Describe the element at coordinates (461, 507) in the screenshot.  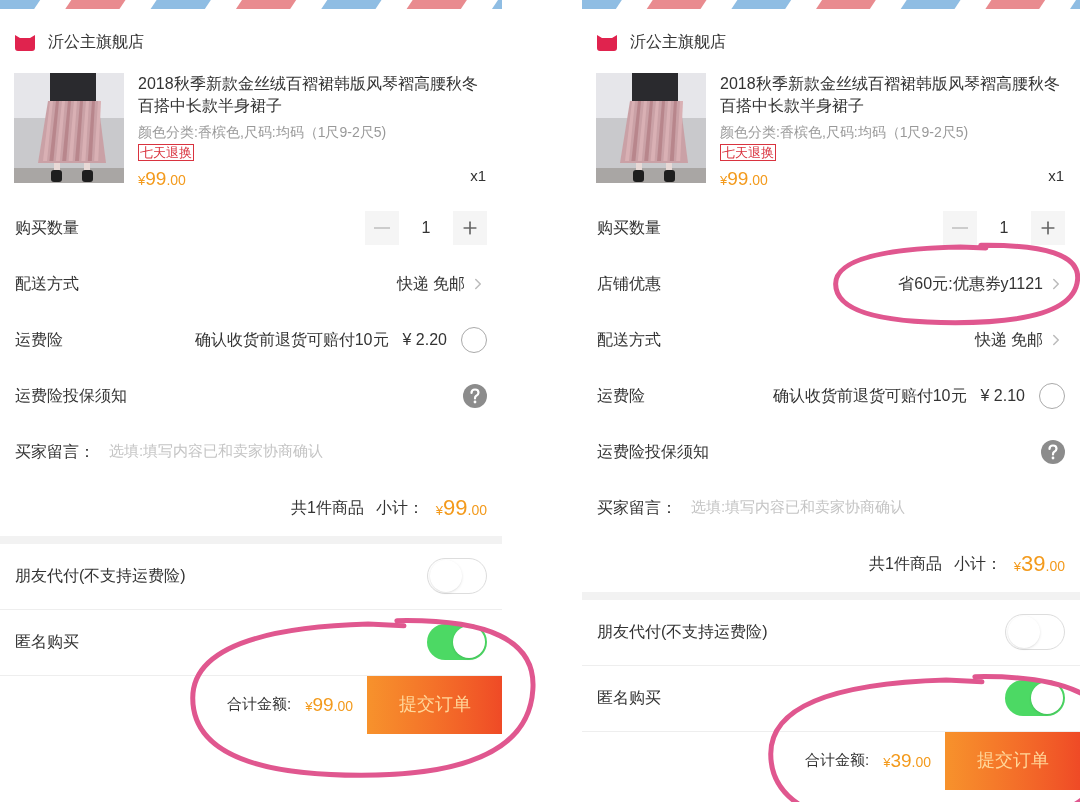
I see `subtotal-price: ¥99.00` at that location.